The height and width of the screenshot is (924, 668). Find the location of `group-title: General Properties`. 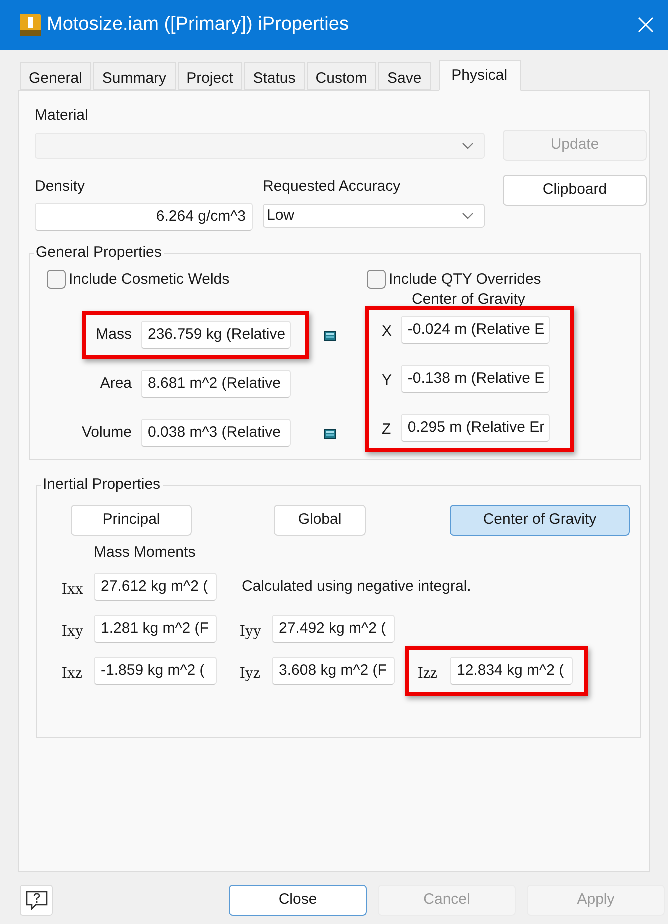

group-title: General Properties is located at coordinates (99, 253).